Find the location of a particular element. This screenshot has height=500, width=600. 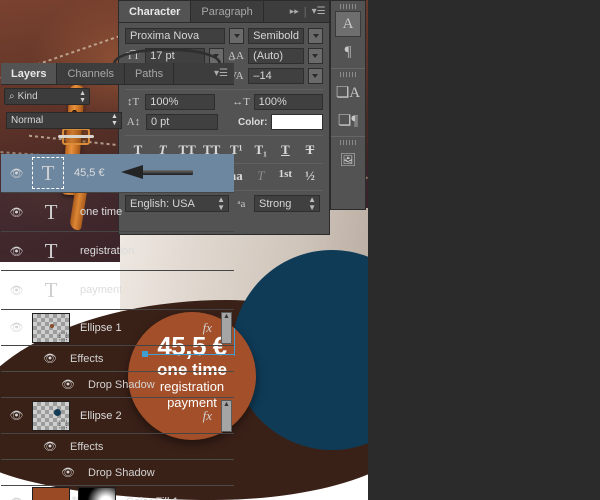

character-panel-tabbar: Character Paragraph ▸▸ | ▾☰ is located at coordinates (224, 12).